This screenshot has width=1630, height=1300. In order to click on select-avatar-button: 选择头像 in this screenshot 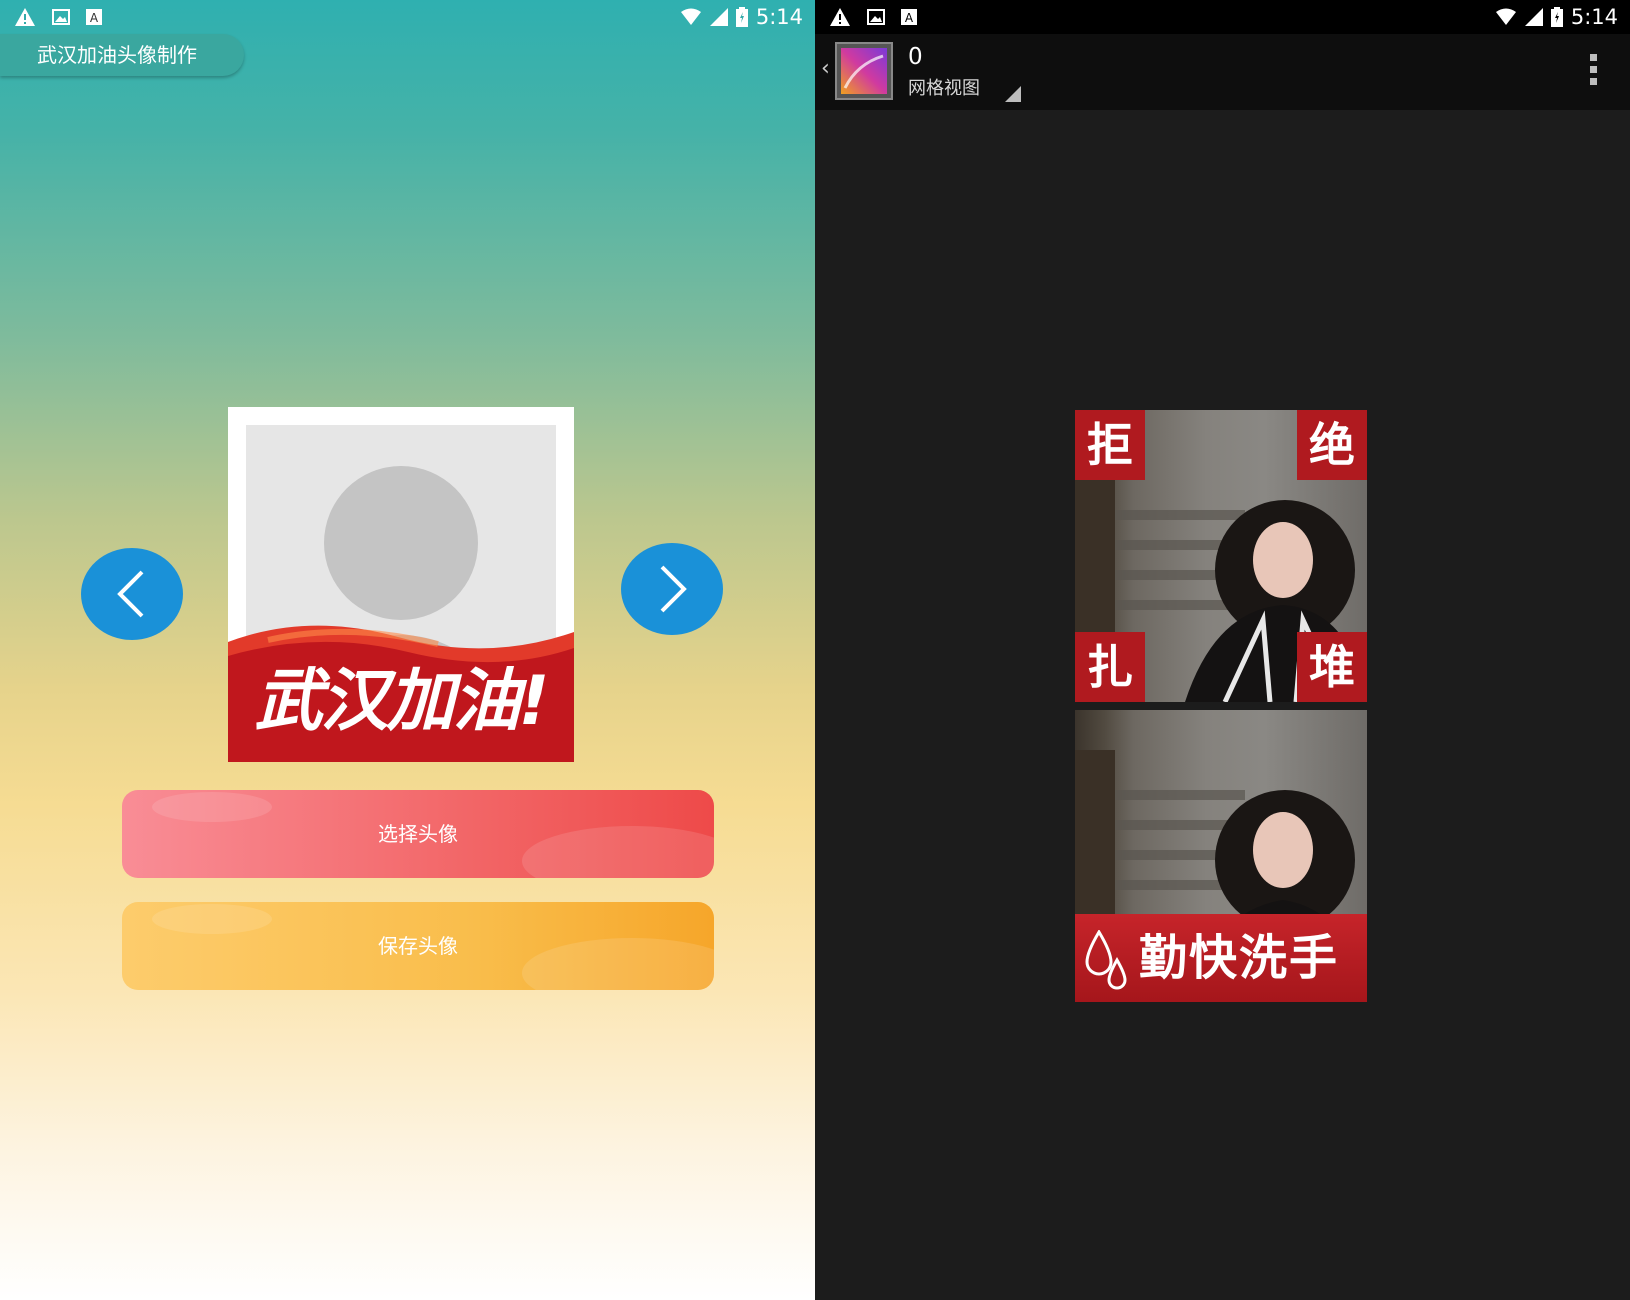, I will do `click(418, 834)`.